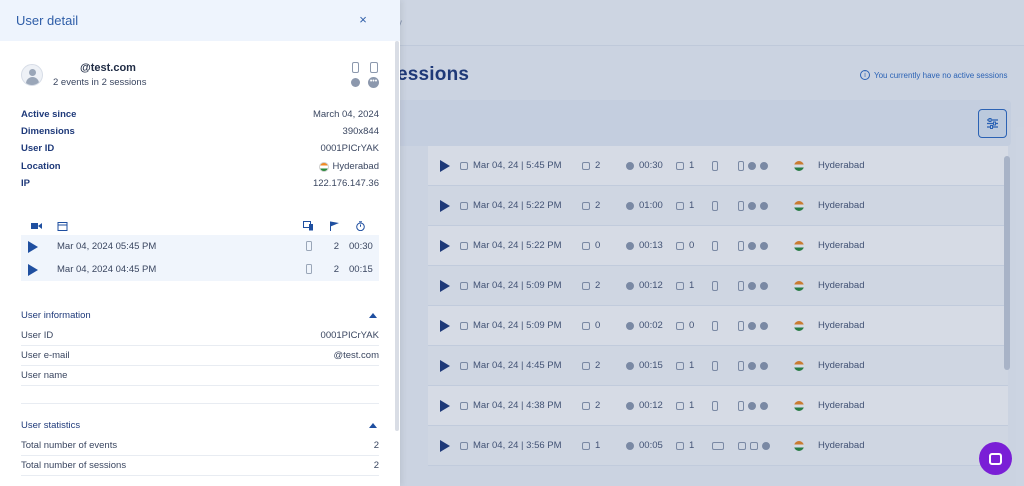  What do you see at coordinates (360, 226) in the screenshot?
I see `timer-icon` at bounding box center [360, 226].